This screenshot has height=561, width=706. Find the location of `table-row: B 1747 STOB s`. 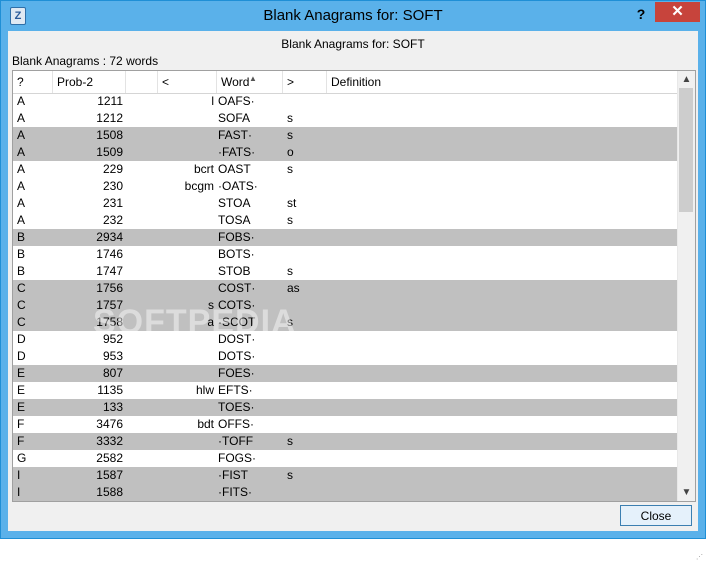

table-row: B 1747 STOB s is located at coordinates (345, 271).